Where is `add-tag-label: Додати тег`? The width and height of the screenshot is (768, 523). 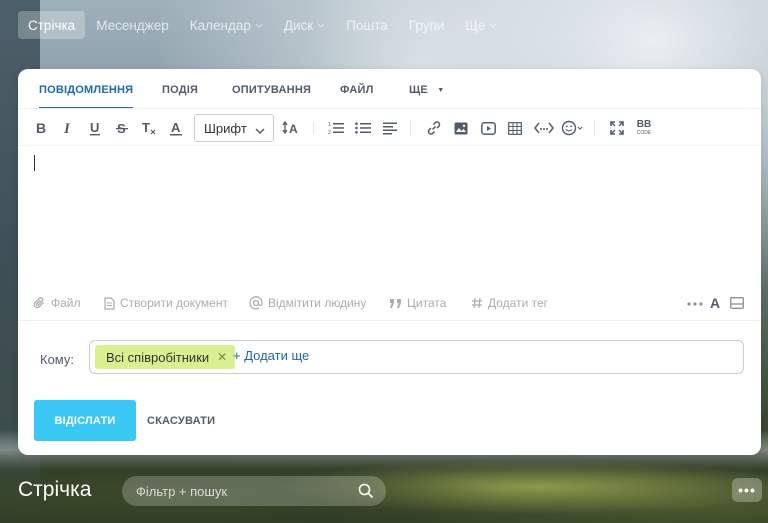
add-tag-label: Додати тег is located at coordinates (518, 303).